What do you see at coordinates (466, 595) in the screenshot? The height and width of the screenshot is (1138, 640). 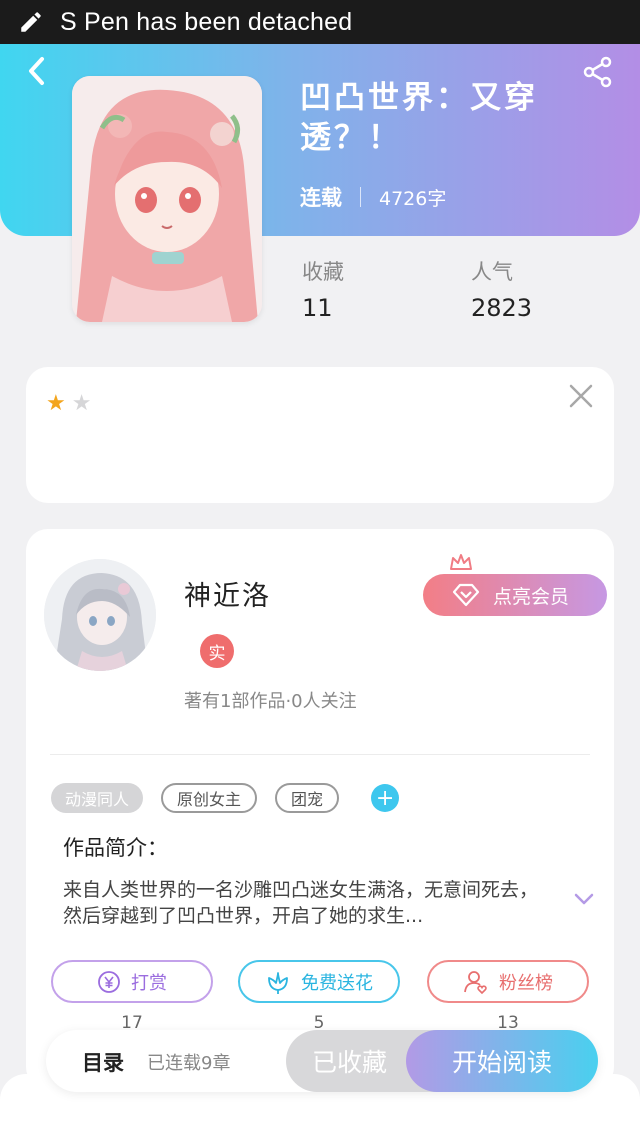 I see `diamond-icon` at bounding box center [466, 595].